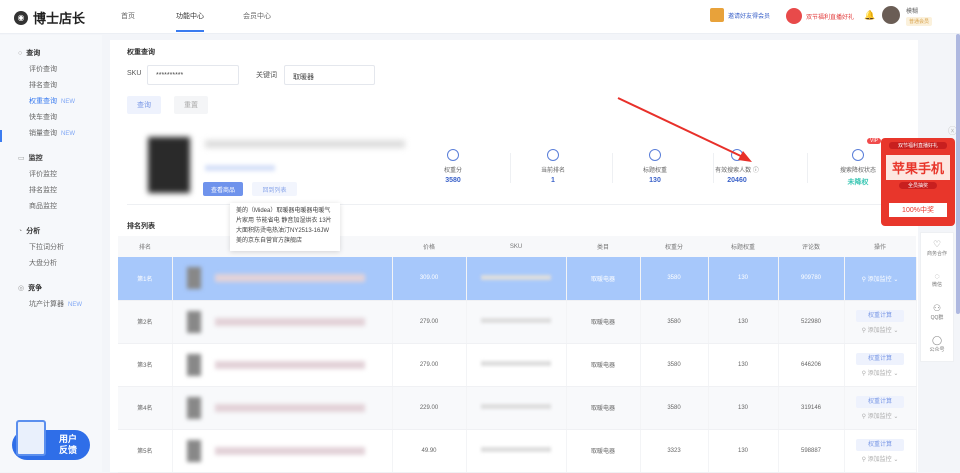  I want to click on rank-list-title: 排名列表, so click(141, 226).